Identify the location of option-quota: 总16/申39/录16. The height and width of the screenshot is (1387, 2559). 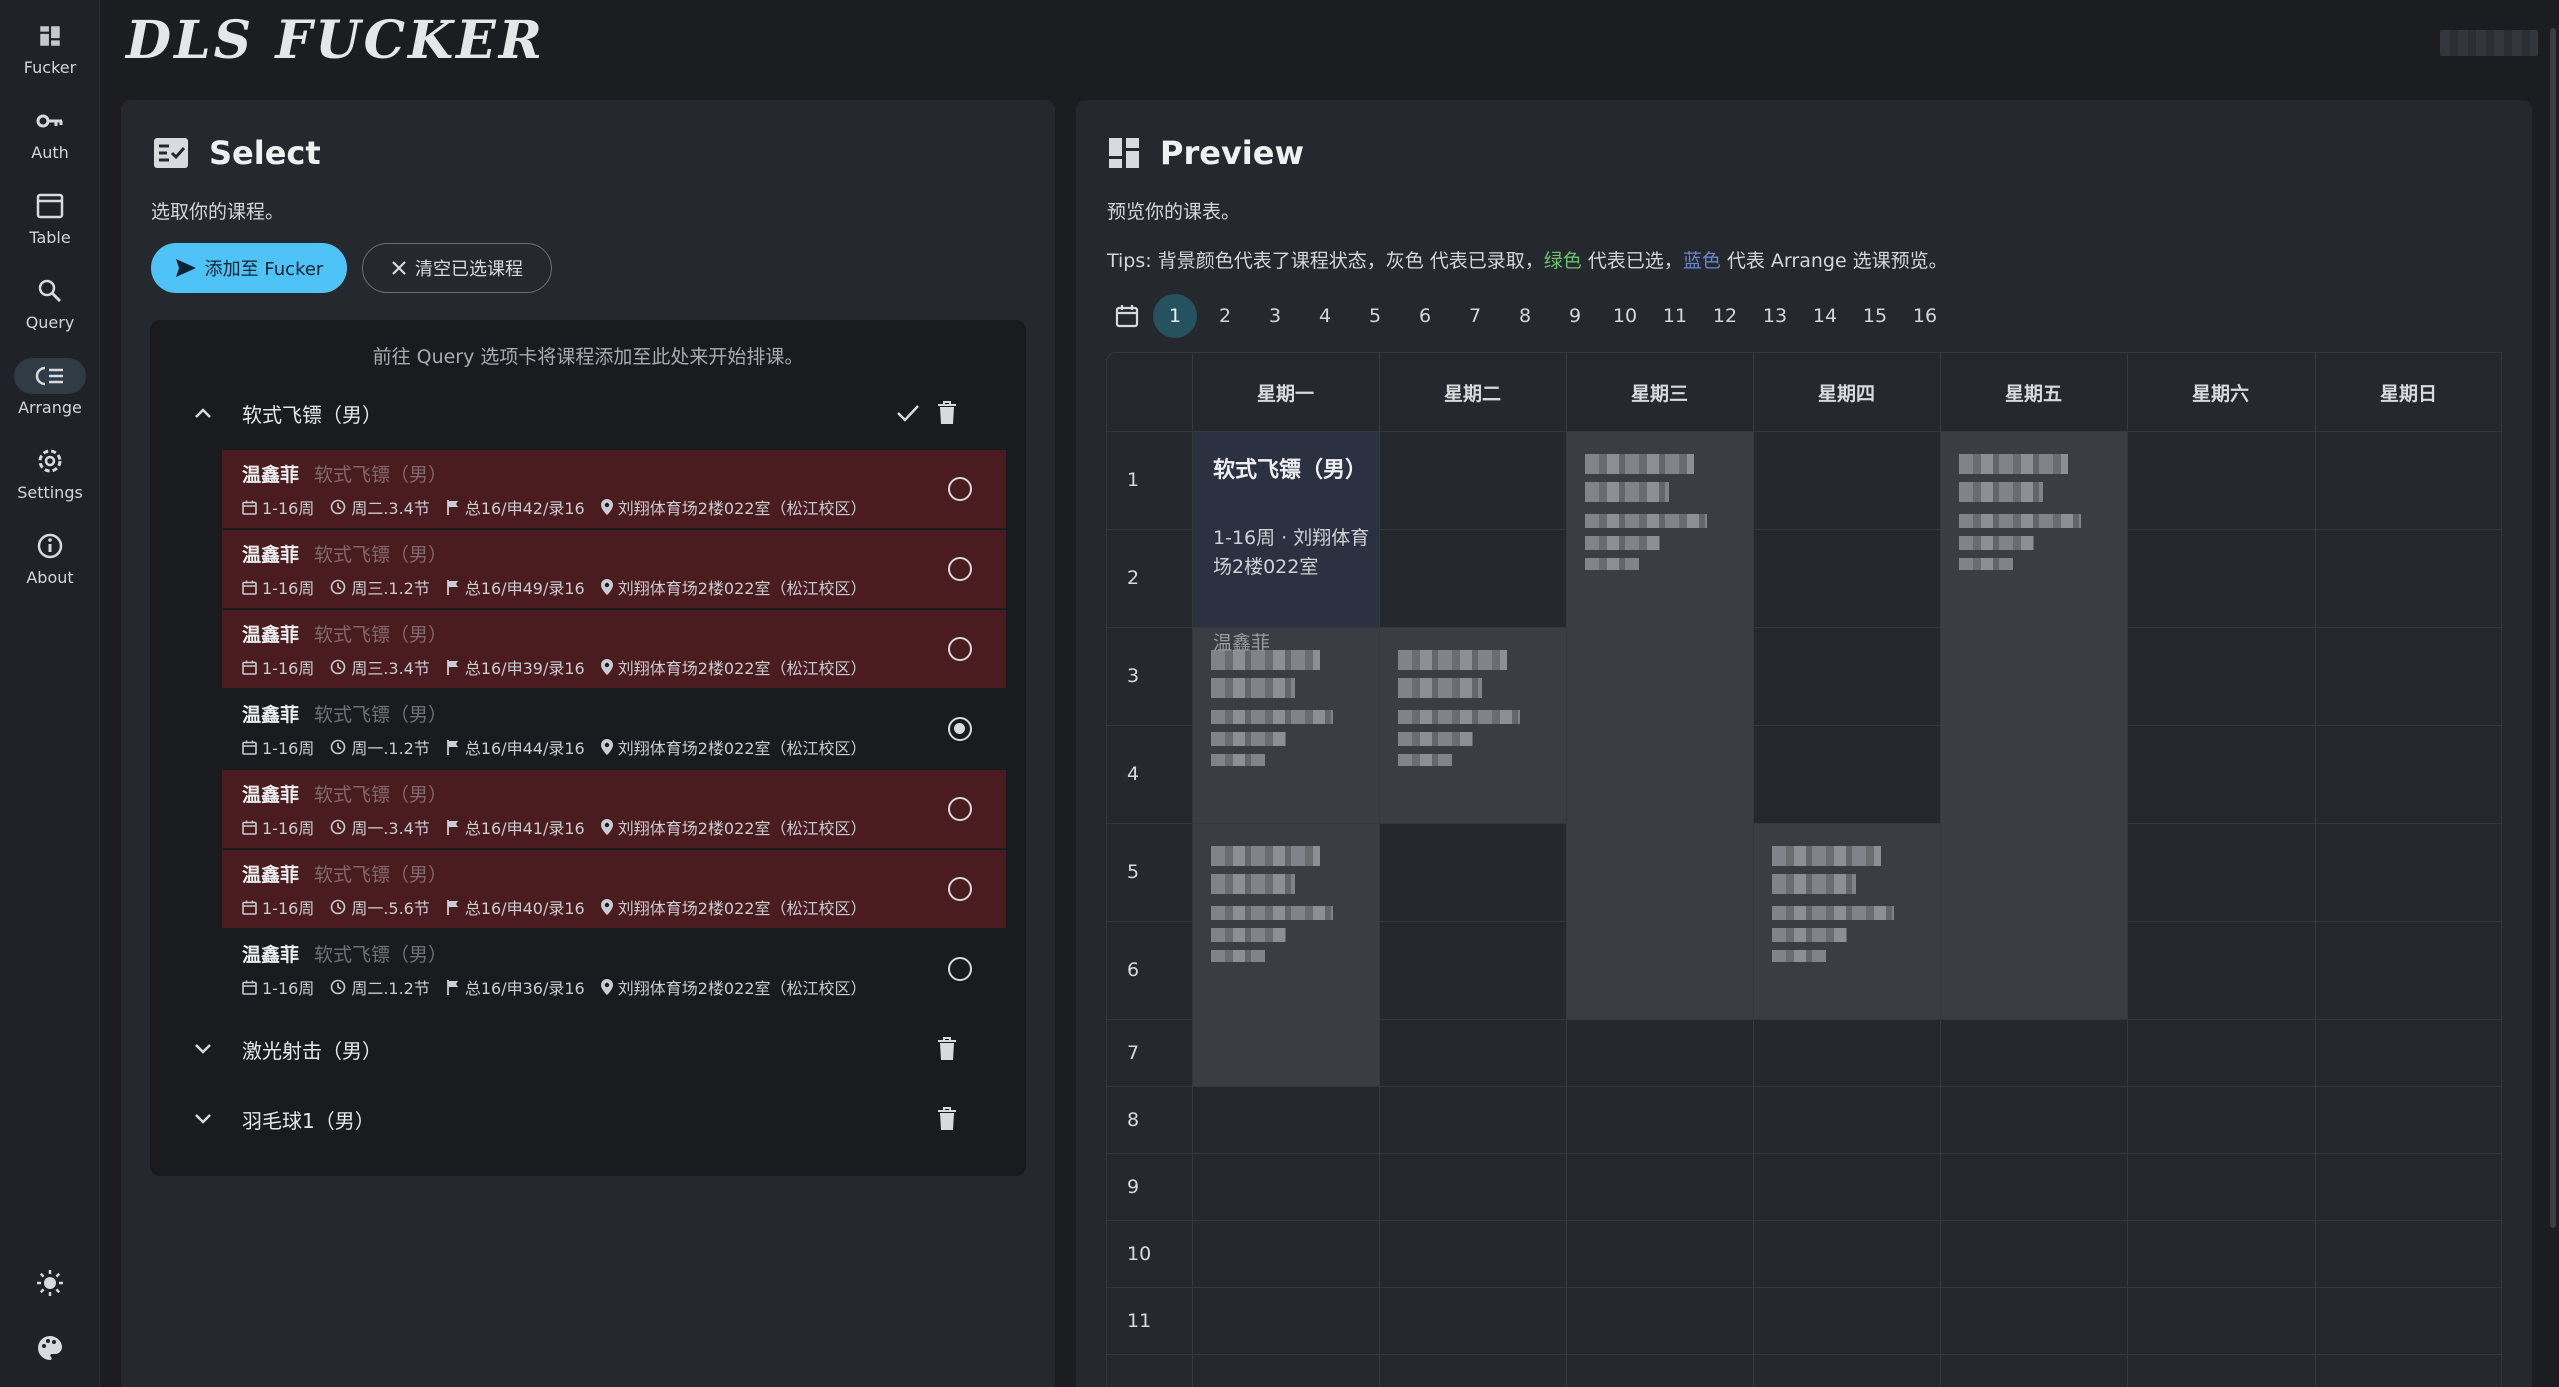
(524, 668).